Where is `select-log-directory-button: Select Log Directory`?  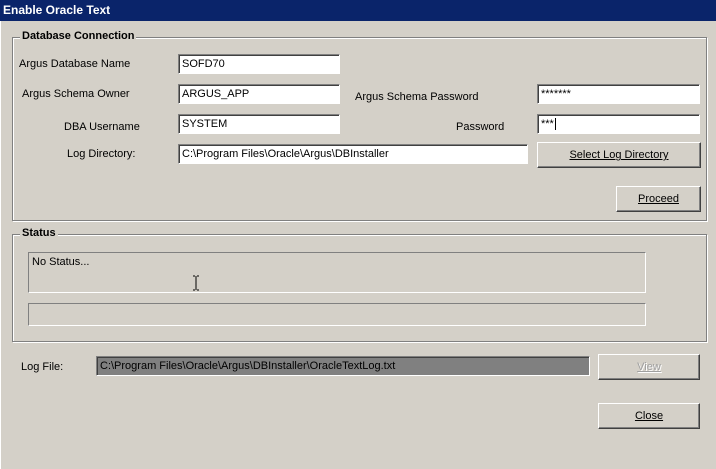
select-log-directory-button: Select Log Directory is located at coordinates (619, 155).